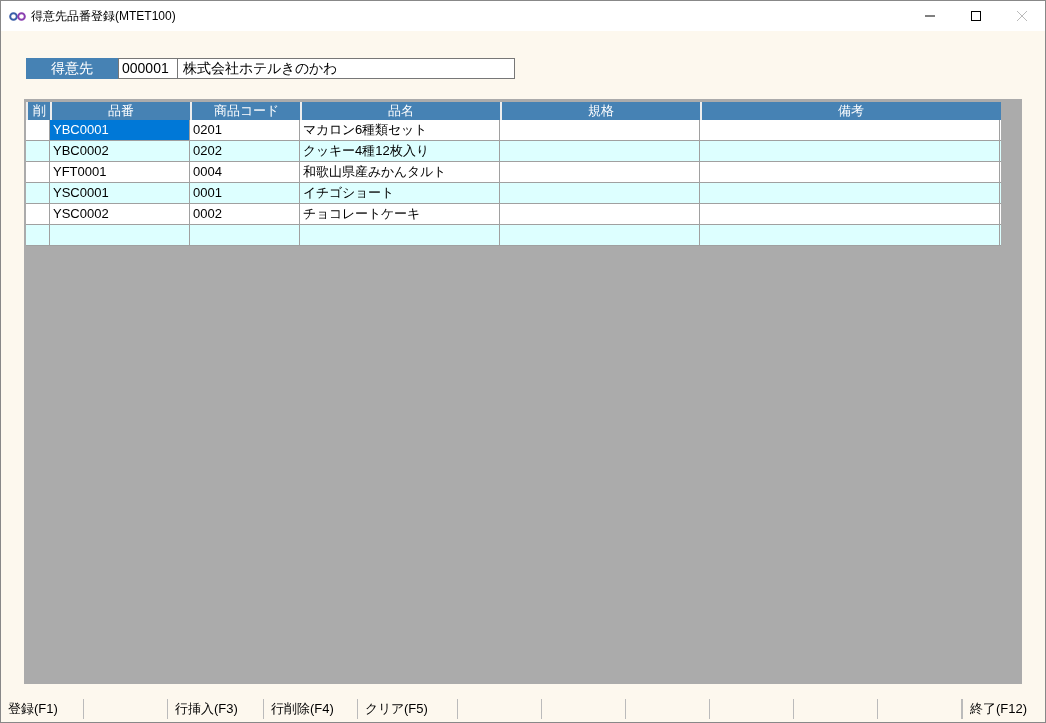 This screenshot has width=1046, height=723. Describe the element at coordinates (400, 130) in the screenshot. I see `table-cell: マカロン6種類セット` at that location.